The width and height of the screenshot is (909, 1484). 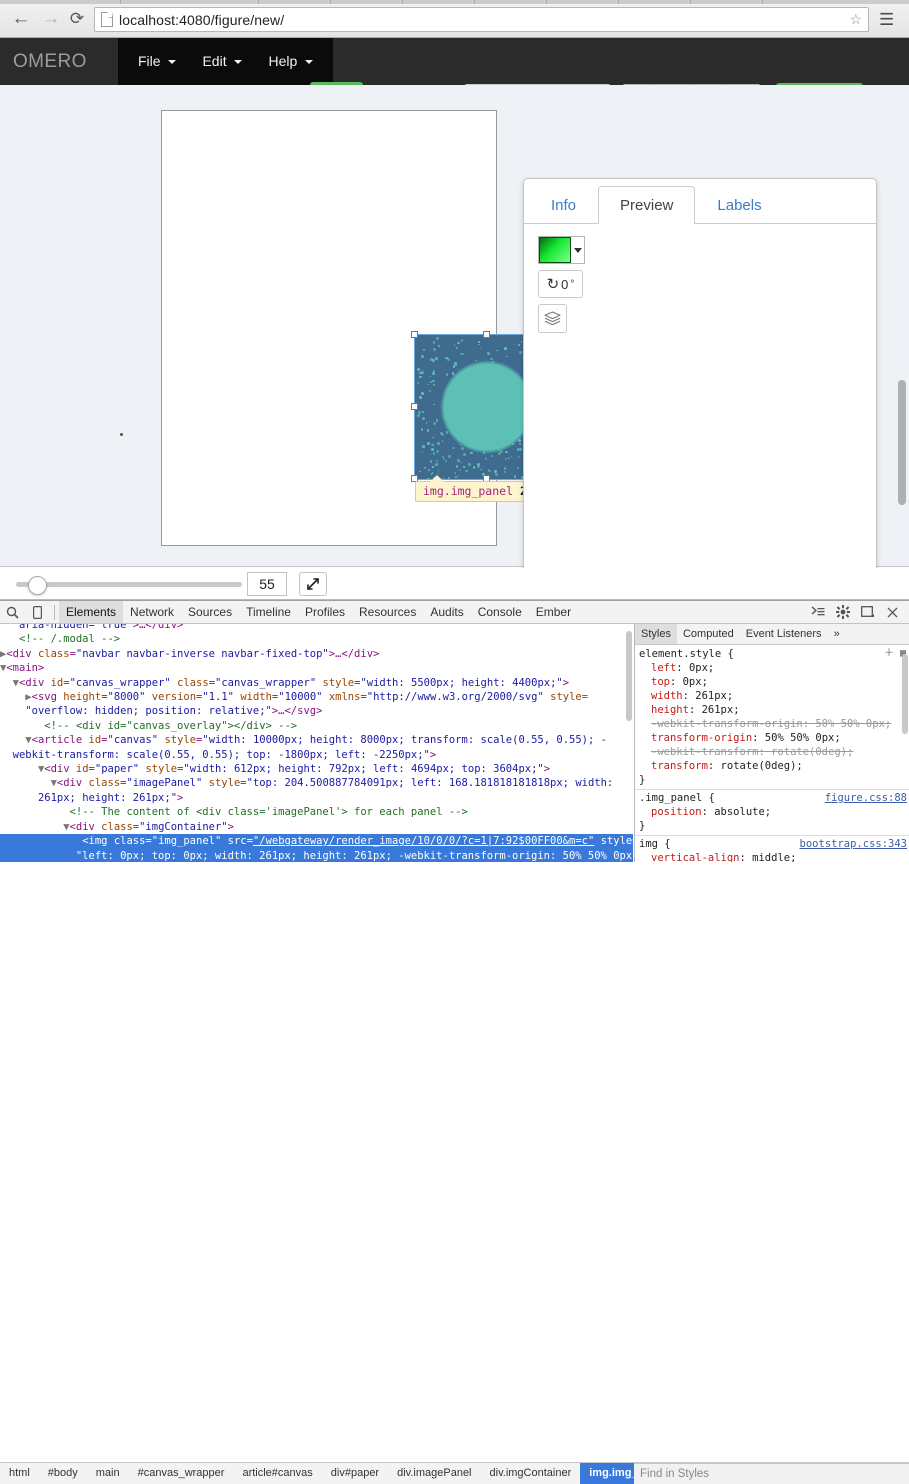 I want to click on devtools-tab-profiles: Profiles, so click(x=325, y=612).